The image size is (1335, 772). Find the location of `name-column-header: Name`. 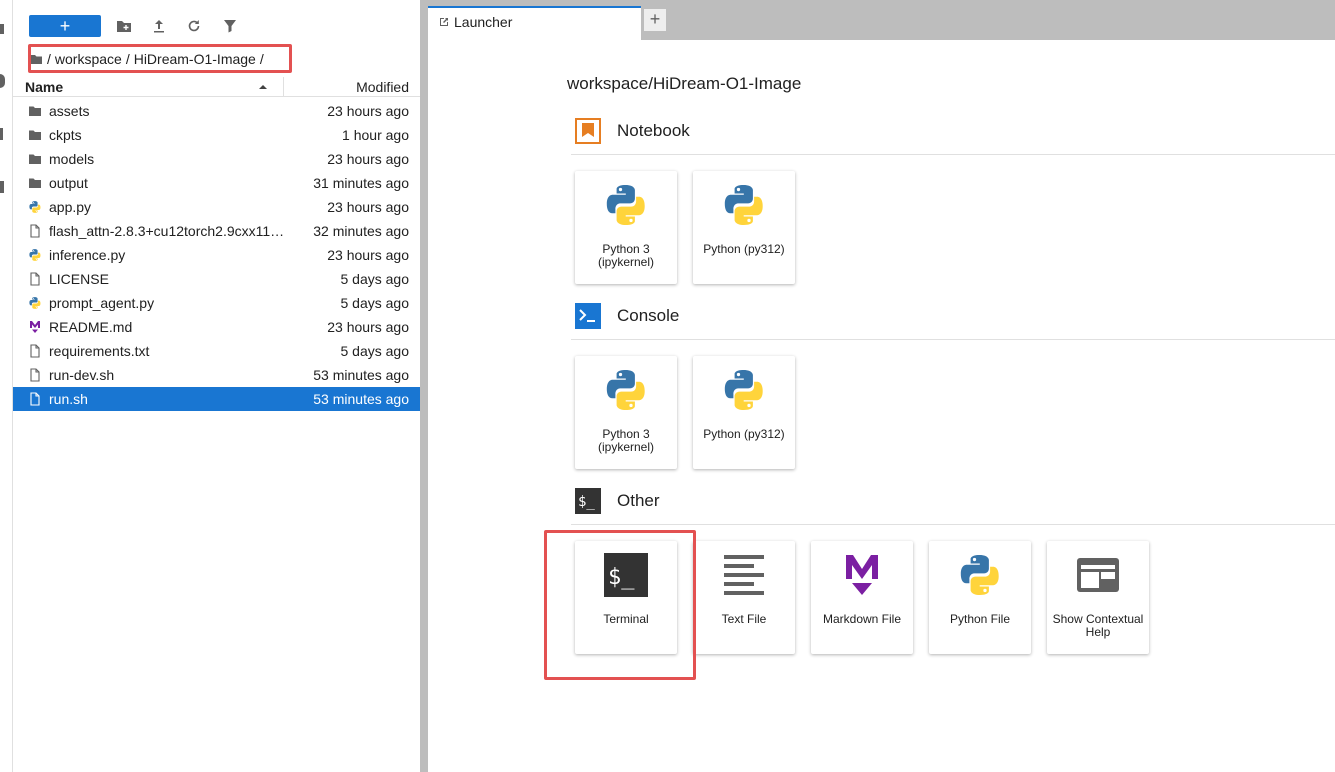

name-column-header: Name is located at coordinates (44, 87).